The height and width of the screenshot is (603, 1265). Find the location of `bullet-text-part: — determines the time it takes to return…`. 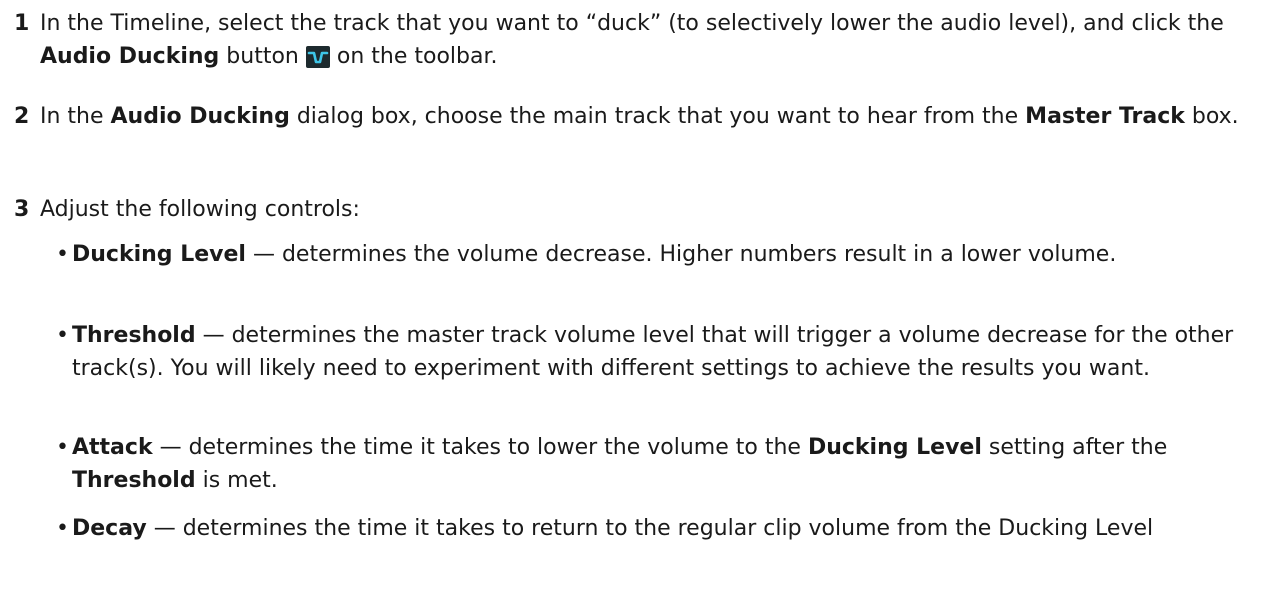

bullet-text-part: — determines the time it takes to return… is located at coordinates (650, 528).